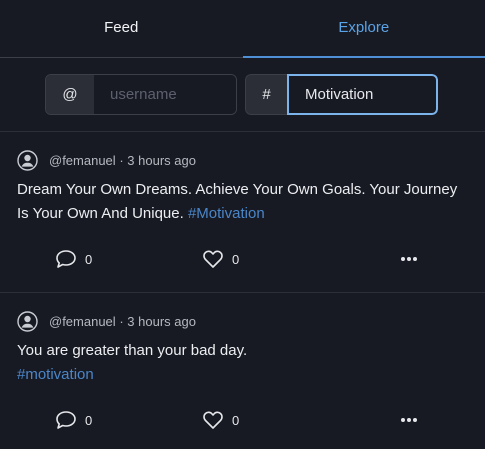 Image resolution: width=485 pixels, height=449 pixels. What do you see at coordinates (226, 213) in the screenshot?
I see `post-hashtag: #Motivation` at bounding box center [226, 213].